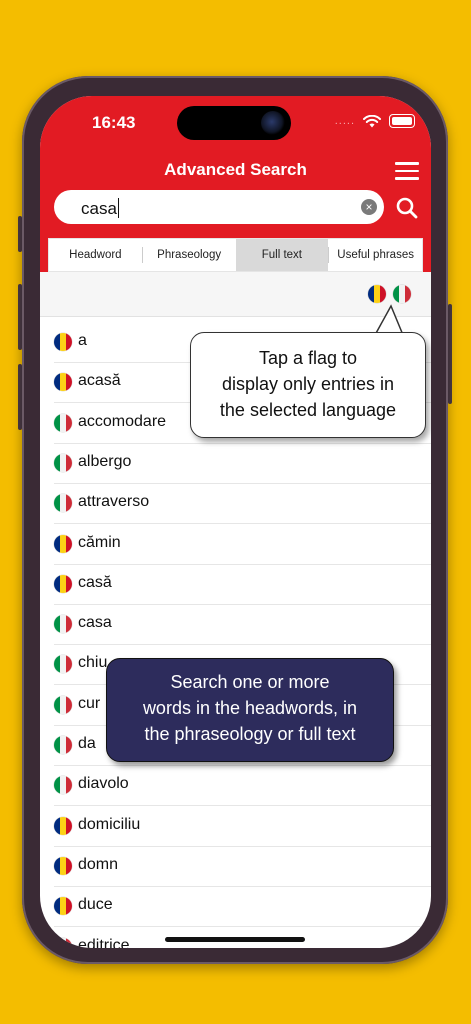  Describe the element at coordinates (95, 905) in the screenshot. I see `headword: duce` at that location.